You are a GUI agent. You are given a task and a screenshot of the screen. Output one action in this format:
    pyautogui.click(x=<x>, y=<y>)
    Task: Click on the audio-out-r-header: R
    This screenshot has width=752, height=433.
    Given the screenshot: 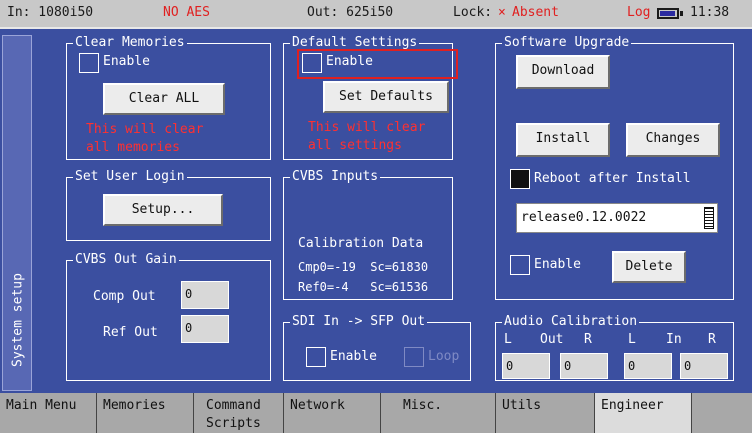 What is the action you would take?
    pyautogui.click(x=588, y=339)
    